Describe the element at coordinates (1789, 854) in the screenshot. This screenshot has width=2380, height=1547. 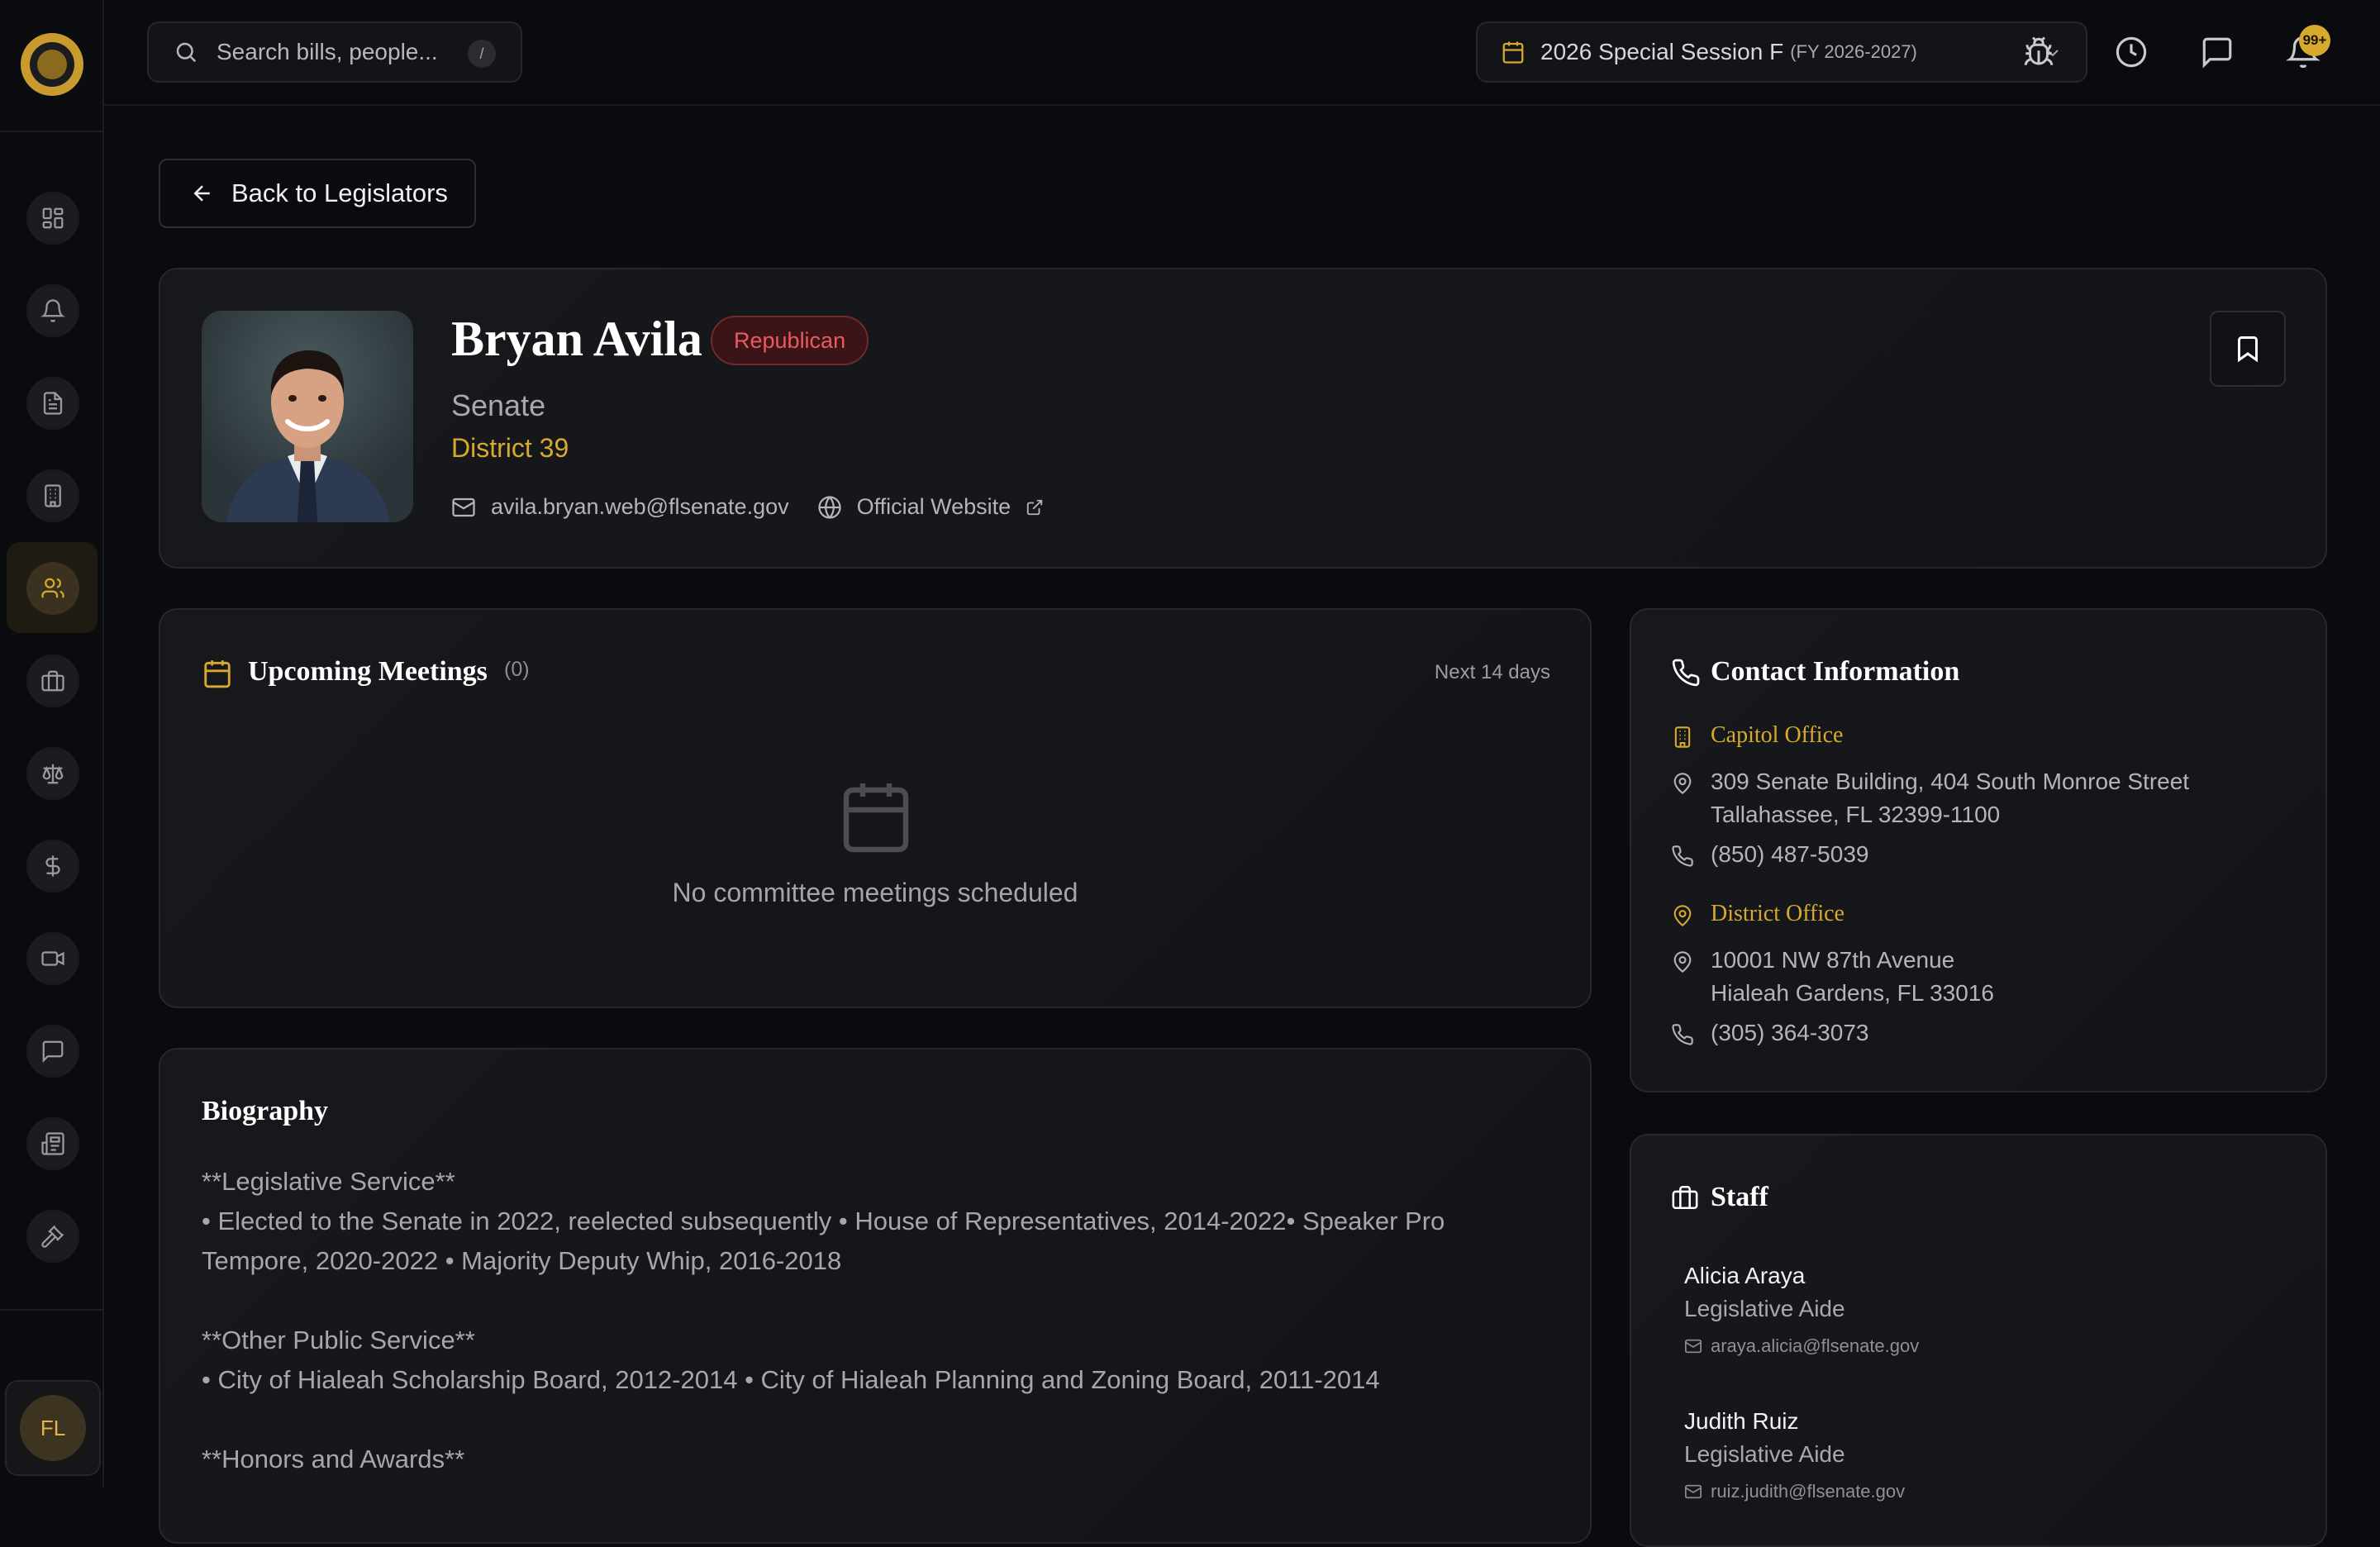
I see `capitol-phone: (850) 487-5039` at that location.